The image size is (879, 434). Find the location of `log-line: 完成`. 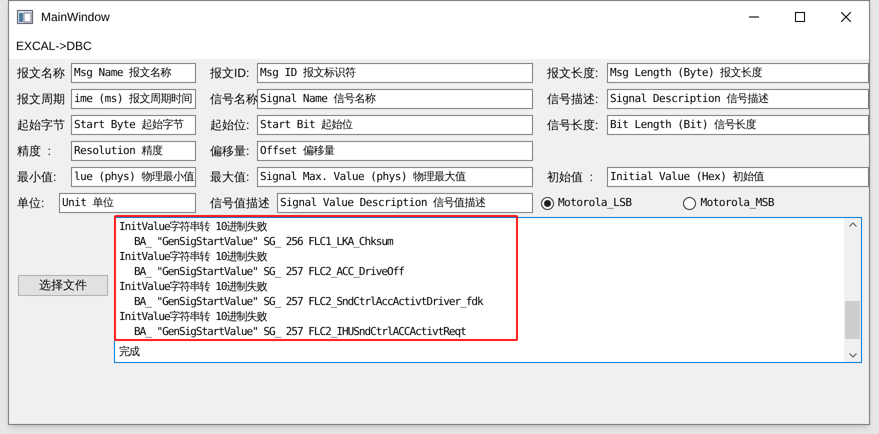

log-line: 完成 is located at coordinates (129, 351).